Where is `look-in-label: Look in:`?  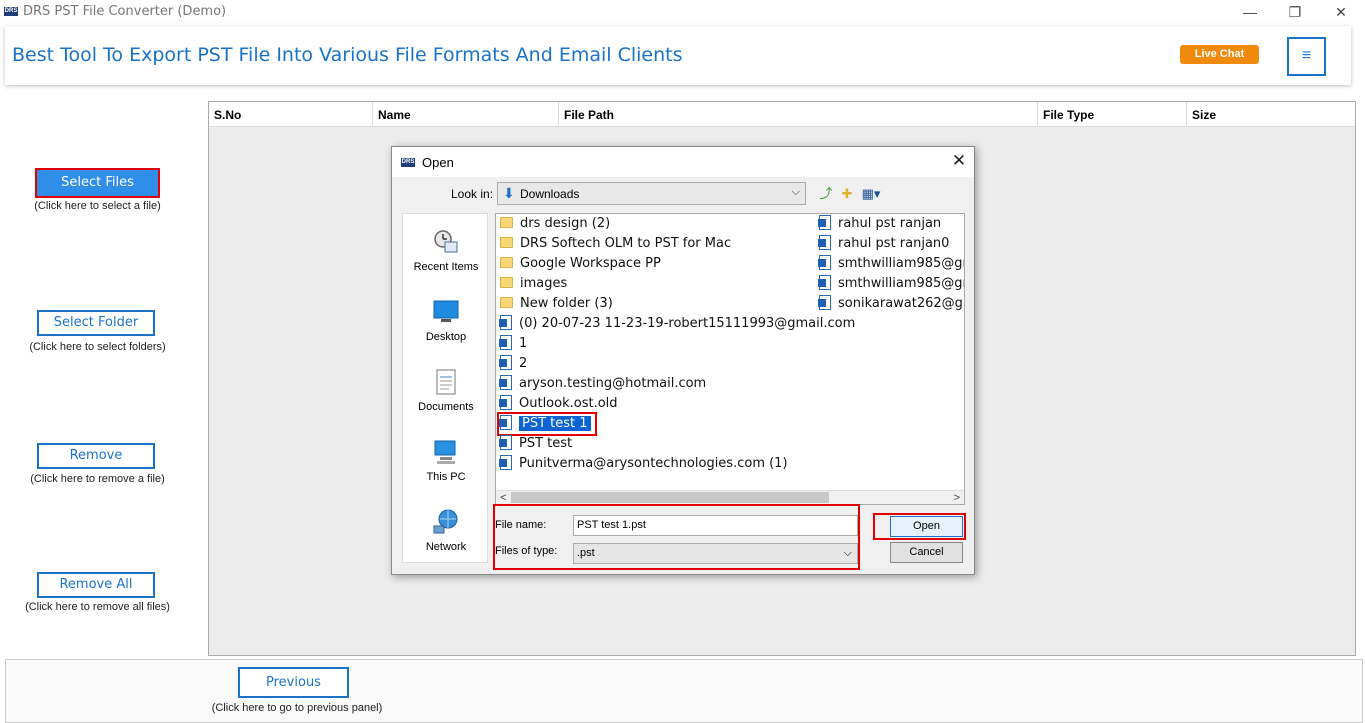 look-in-label: Look in: is located at coordinates (472, 194).